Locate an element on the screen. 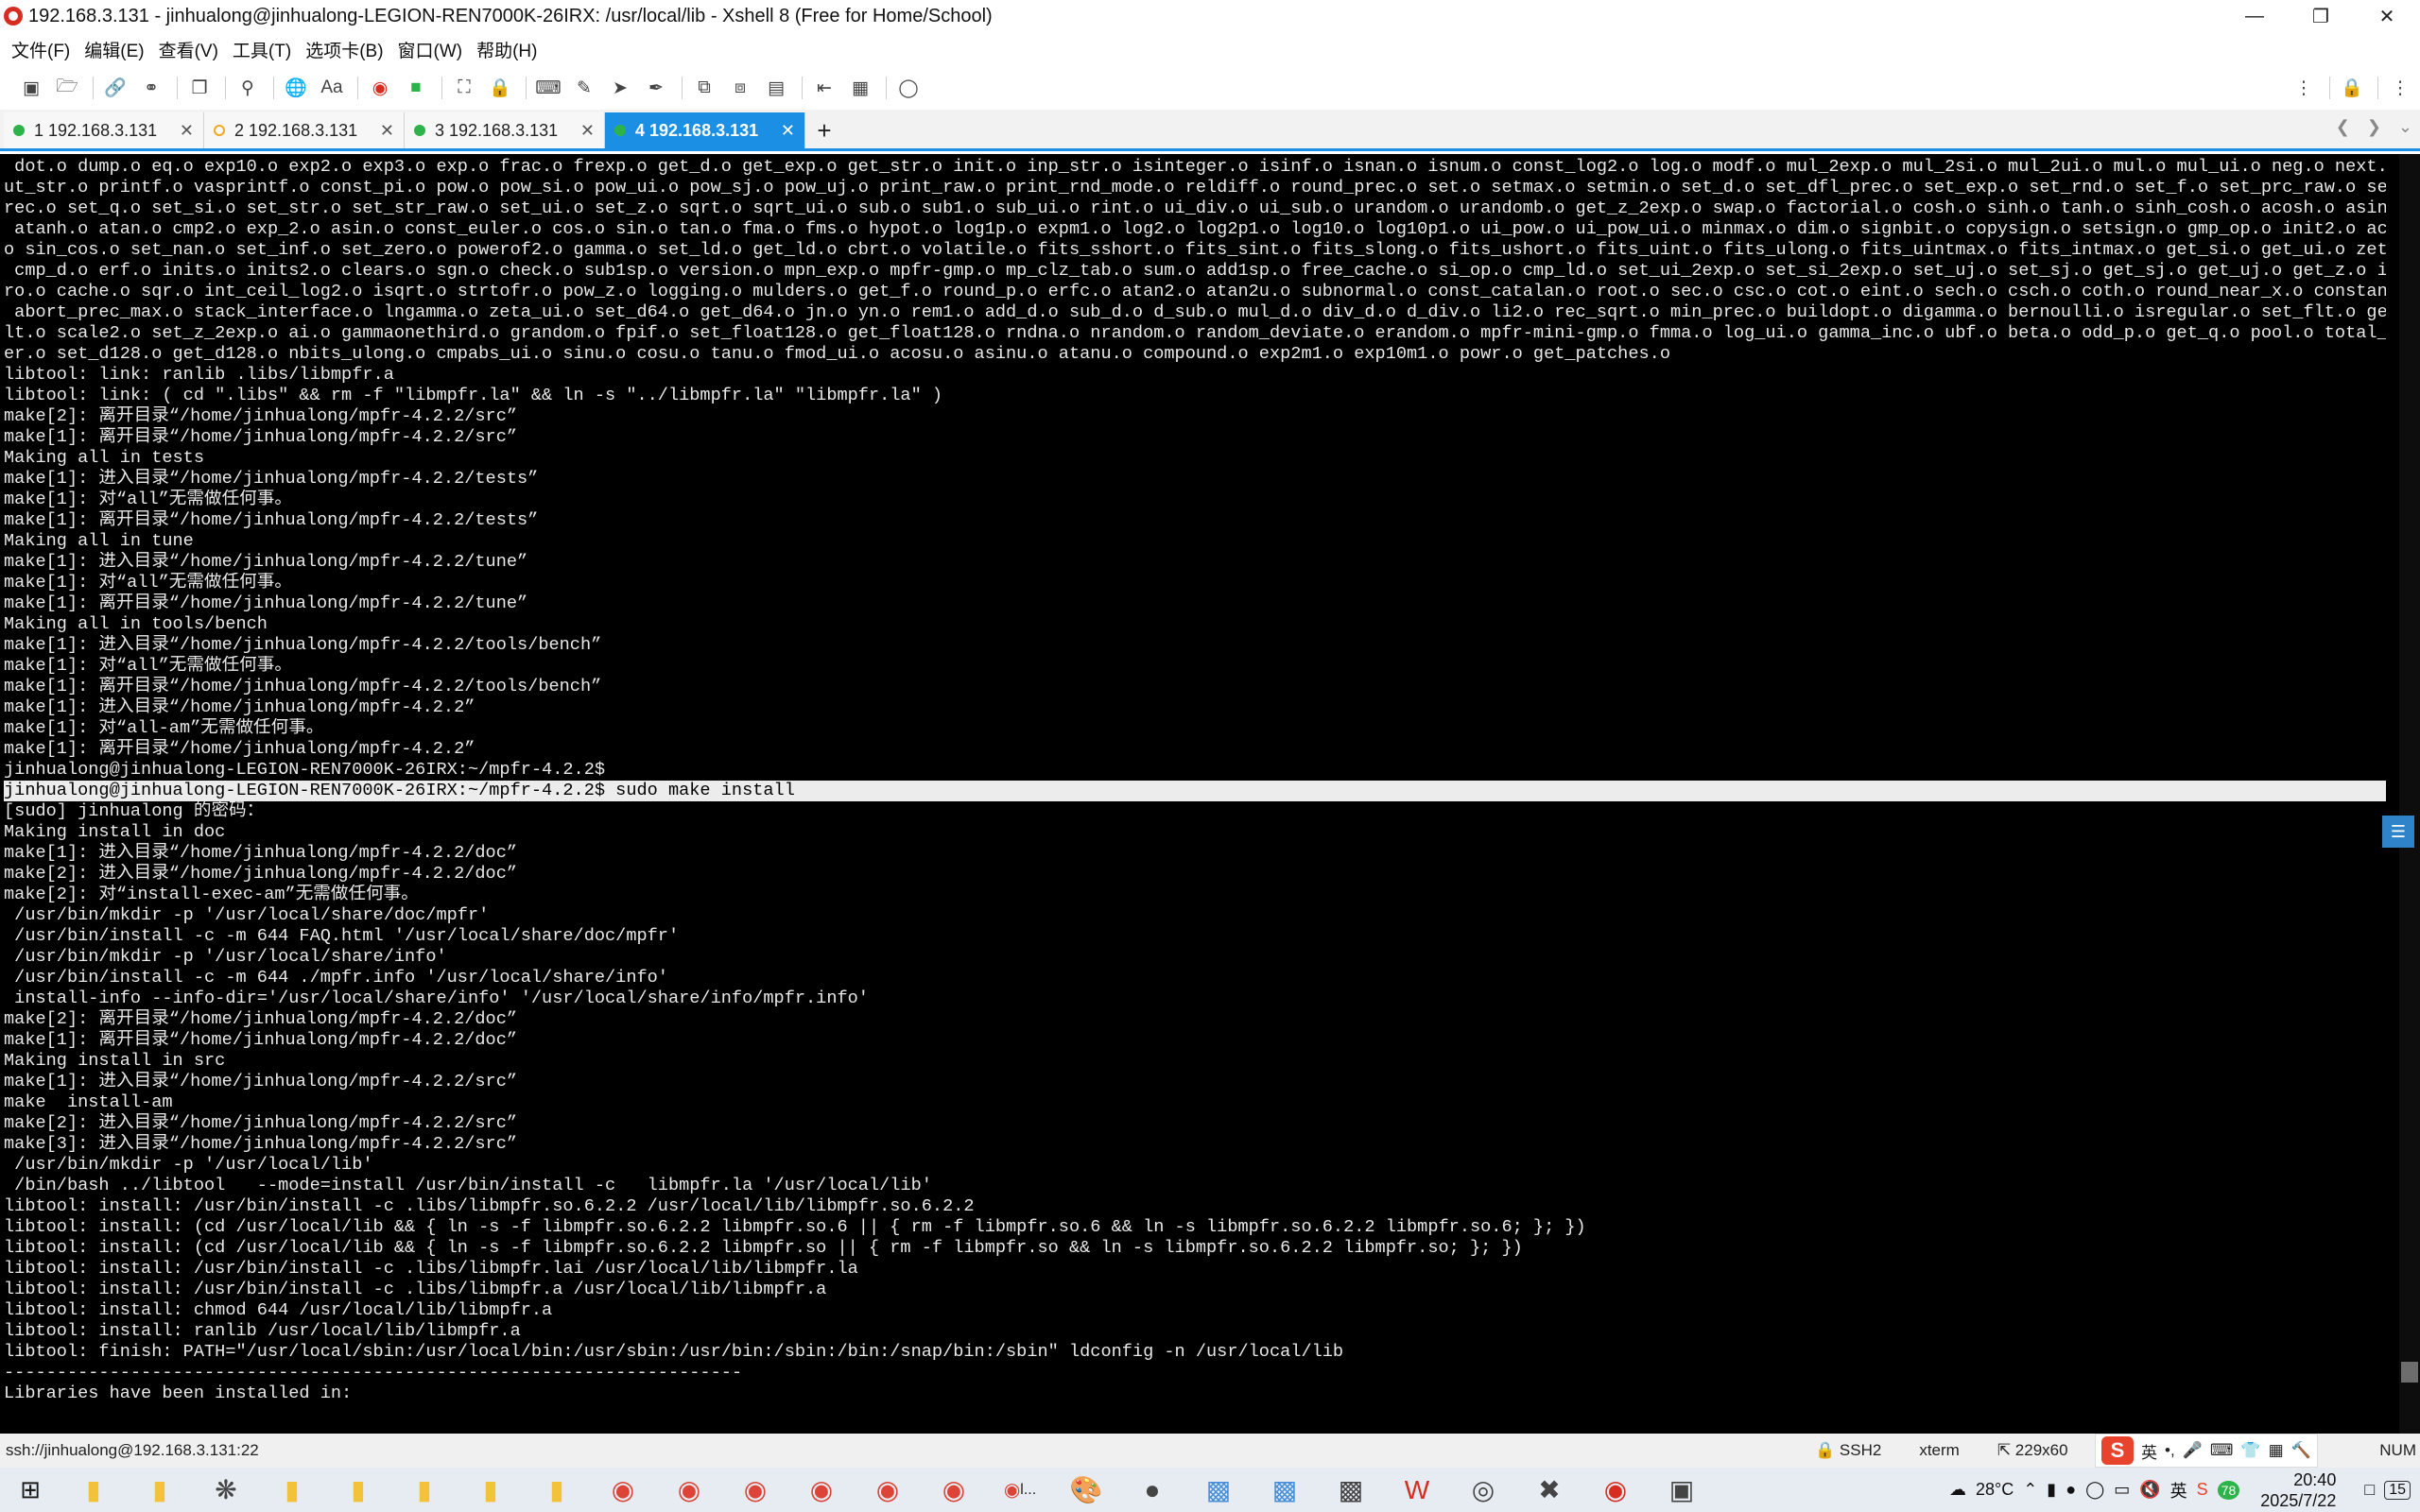  transfer-icon: ⇤ is located at coordinates (824, 88).